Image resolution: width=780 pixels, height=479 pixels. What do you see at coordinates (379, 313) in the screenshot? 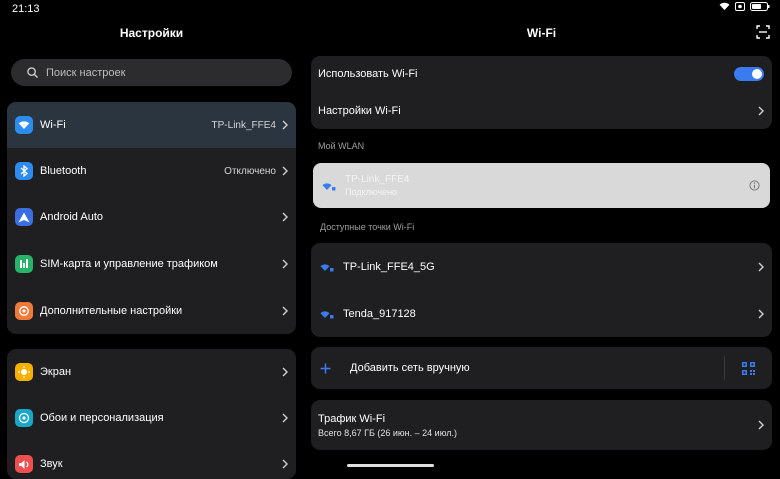
I see `network-ssid: Tenda_917128` at bounding box center [379, 313].